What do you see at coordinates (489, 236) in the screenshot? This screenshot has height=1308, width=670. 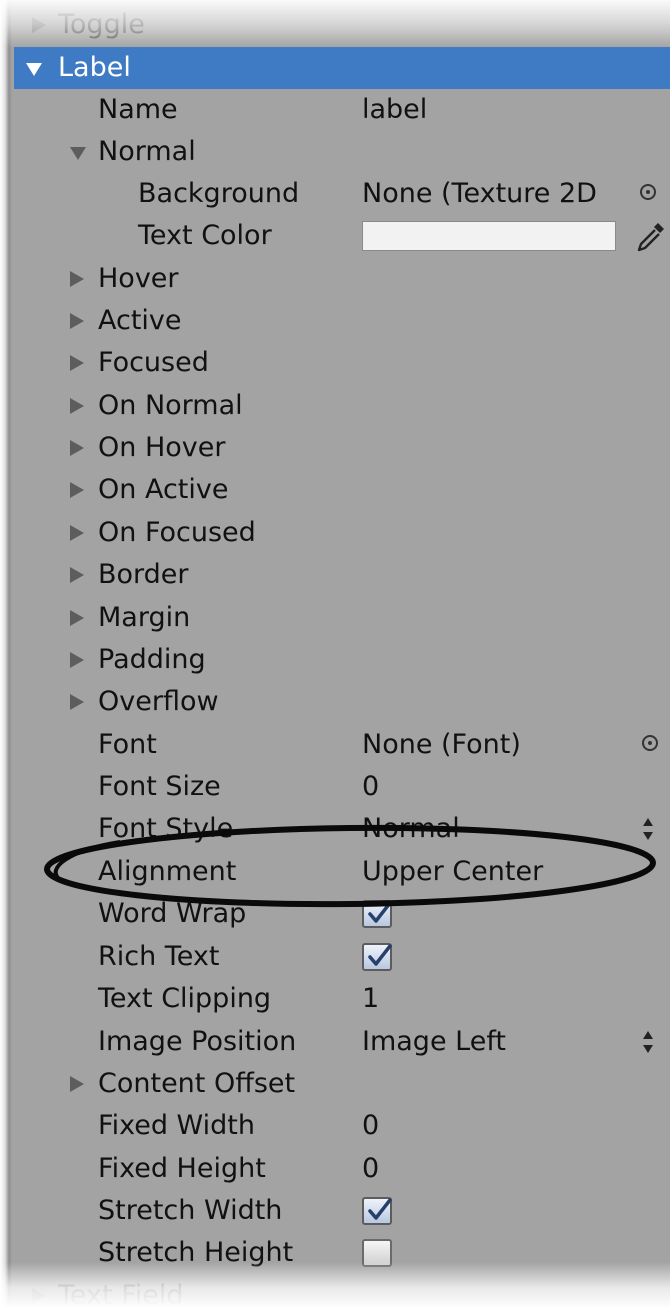 I see `text-color-swatch` at bounding box center [489, 236].